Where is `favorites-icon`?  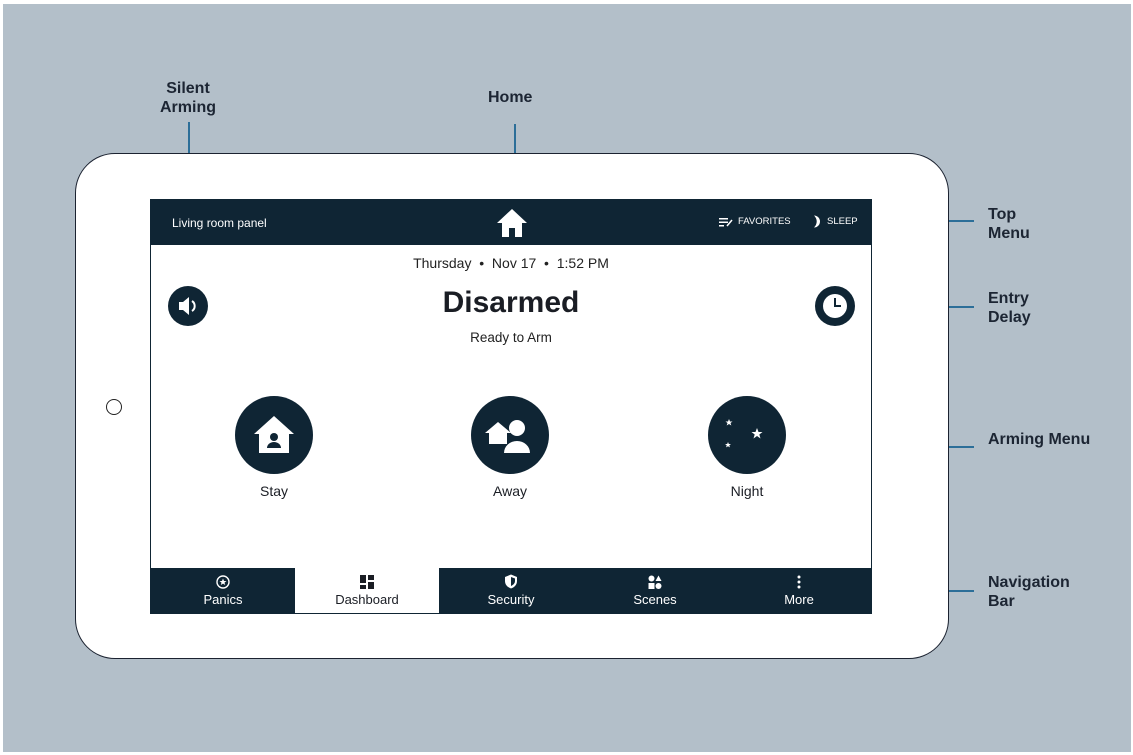
favorites-icon is located at coordinates (726, 221).